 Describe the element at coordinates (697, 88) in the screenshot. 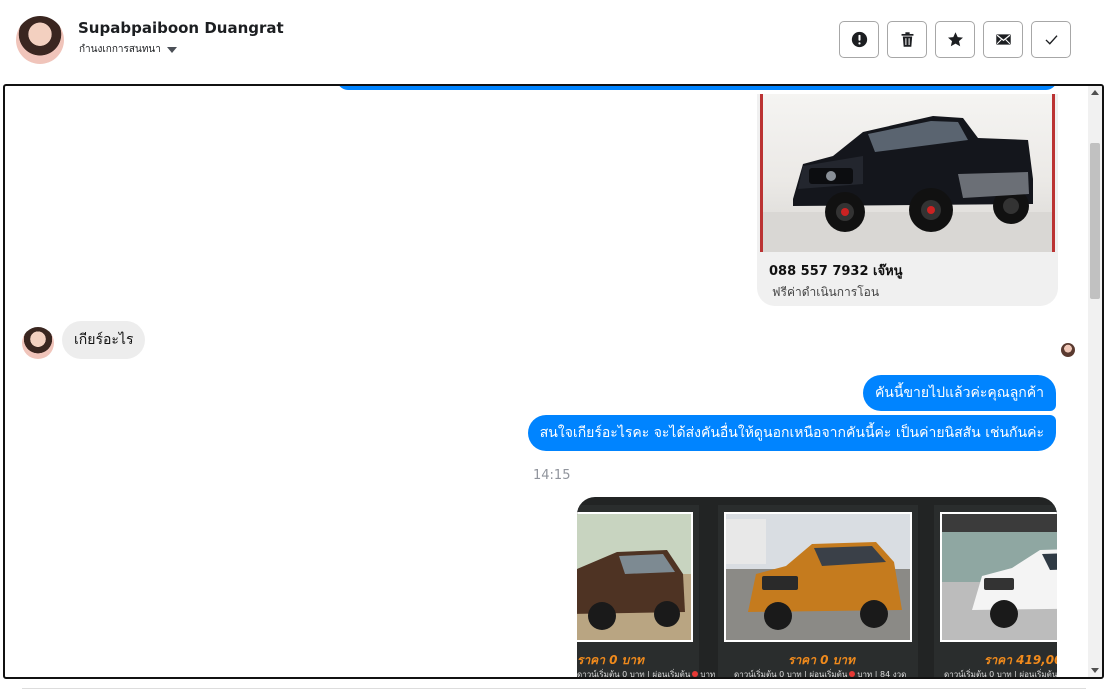

I see `outgoing-message-bubble` at that location.